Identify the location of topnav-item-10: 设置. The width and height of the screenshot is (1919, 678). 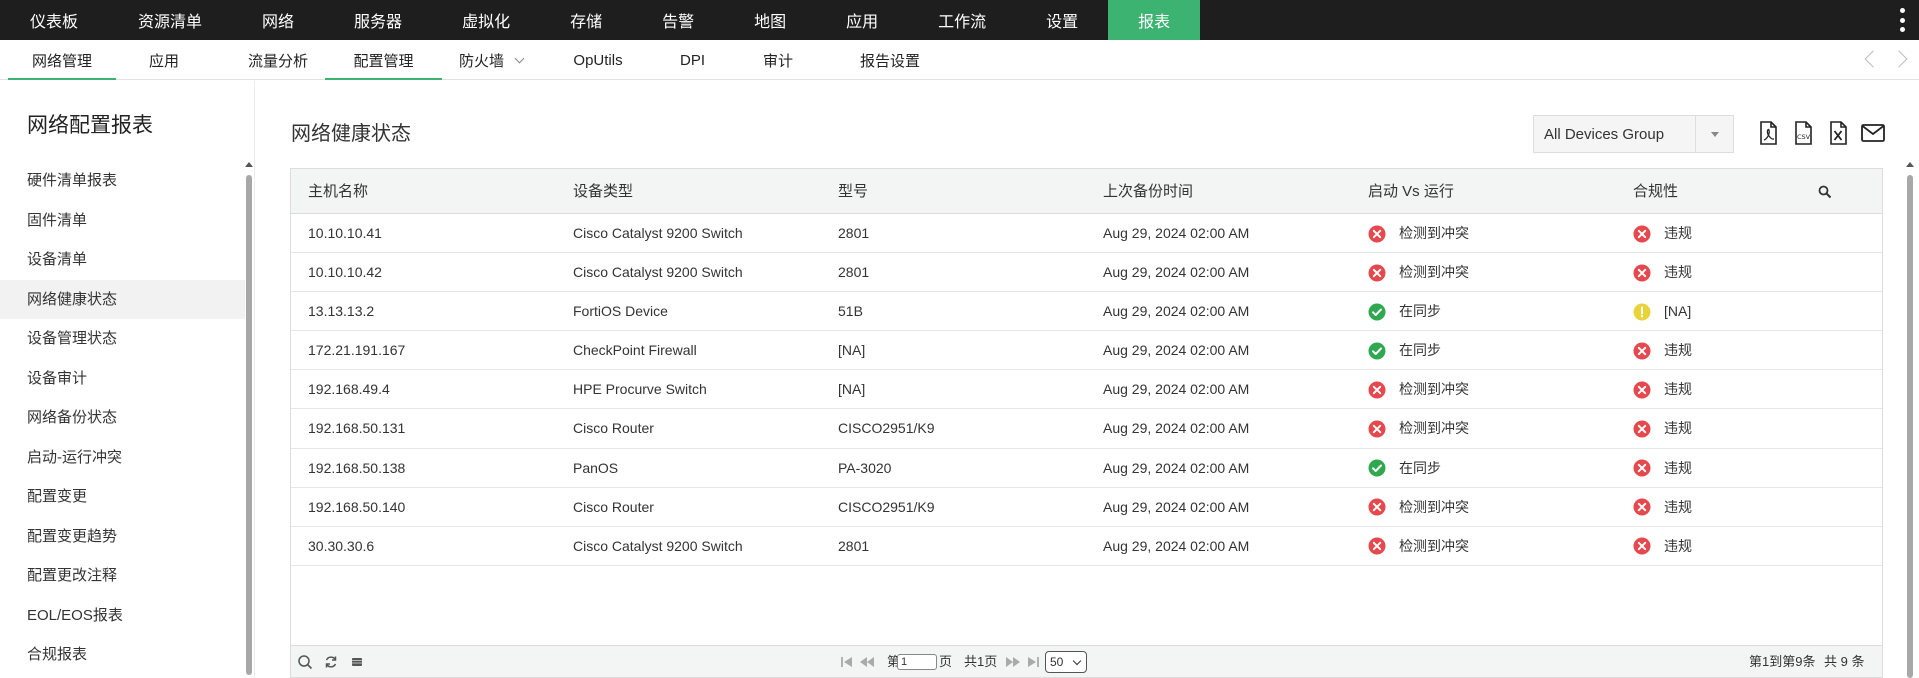
(1062, 20).